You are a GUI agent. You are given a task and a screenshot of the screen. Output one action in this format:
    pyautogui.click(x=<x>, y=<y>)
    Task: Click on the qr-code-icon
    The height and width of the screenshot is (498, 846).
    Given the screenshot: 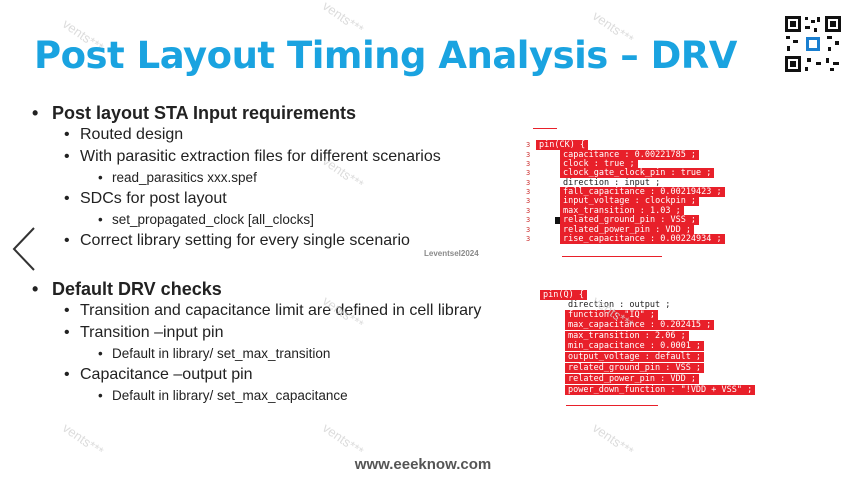 What is the action you would take?
    pyautogui.click(x=813, y=44)
    